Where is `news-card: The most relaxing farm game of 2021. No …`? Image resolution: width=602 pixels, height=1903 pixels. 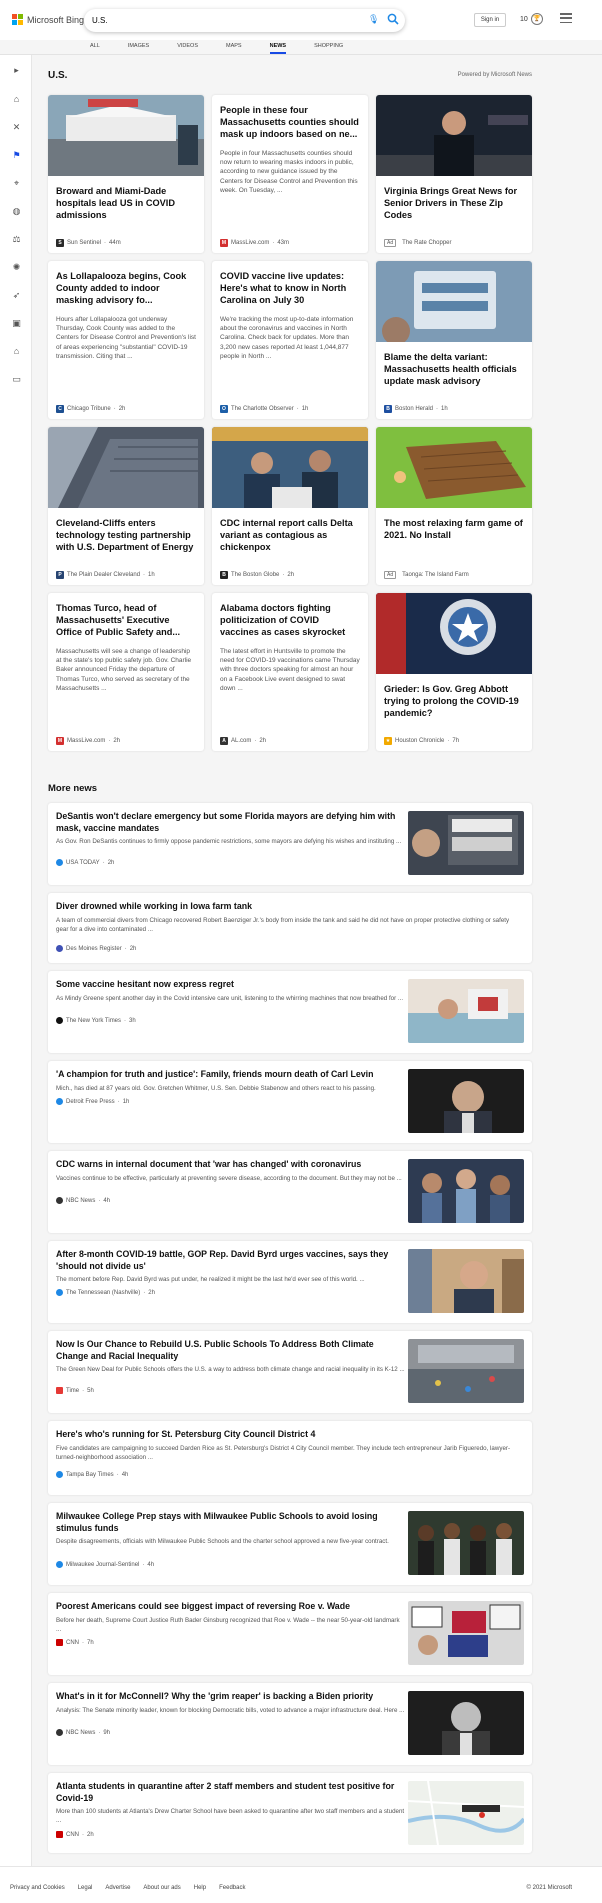 news-card: The most relaxing farm game of 2021. No … is located at coordinates (454, 506).